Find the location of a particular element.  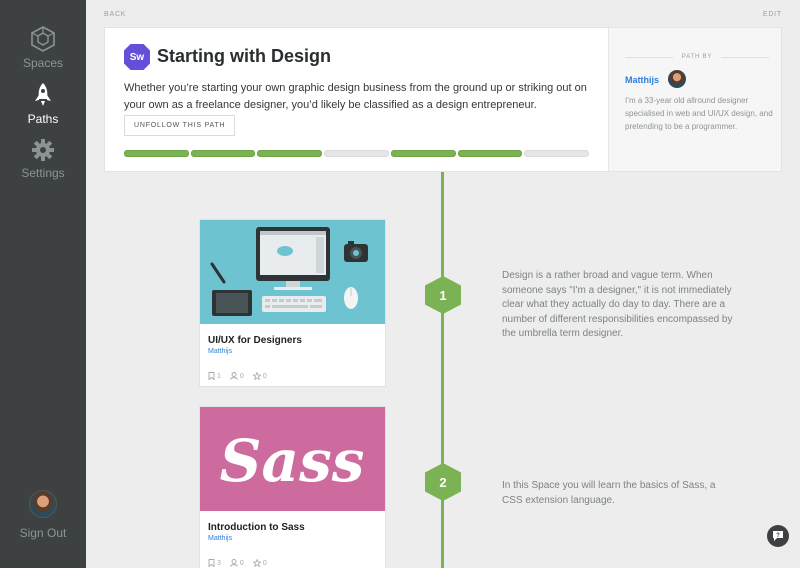

bookmark-count: 1 is located at coordinates (219, 376).